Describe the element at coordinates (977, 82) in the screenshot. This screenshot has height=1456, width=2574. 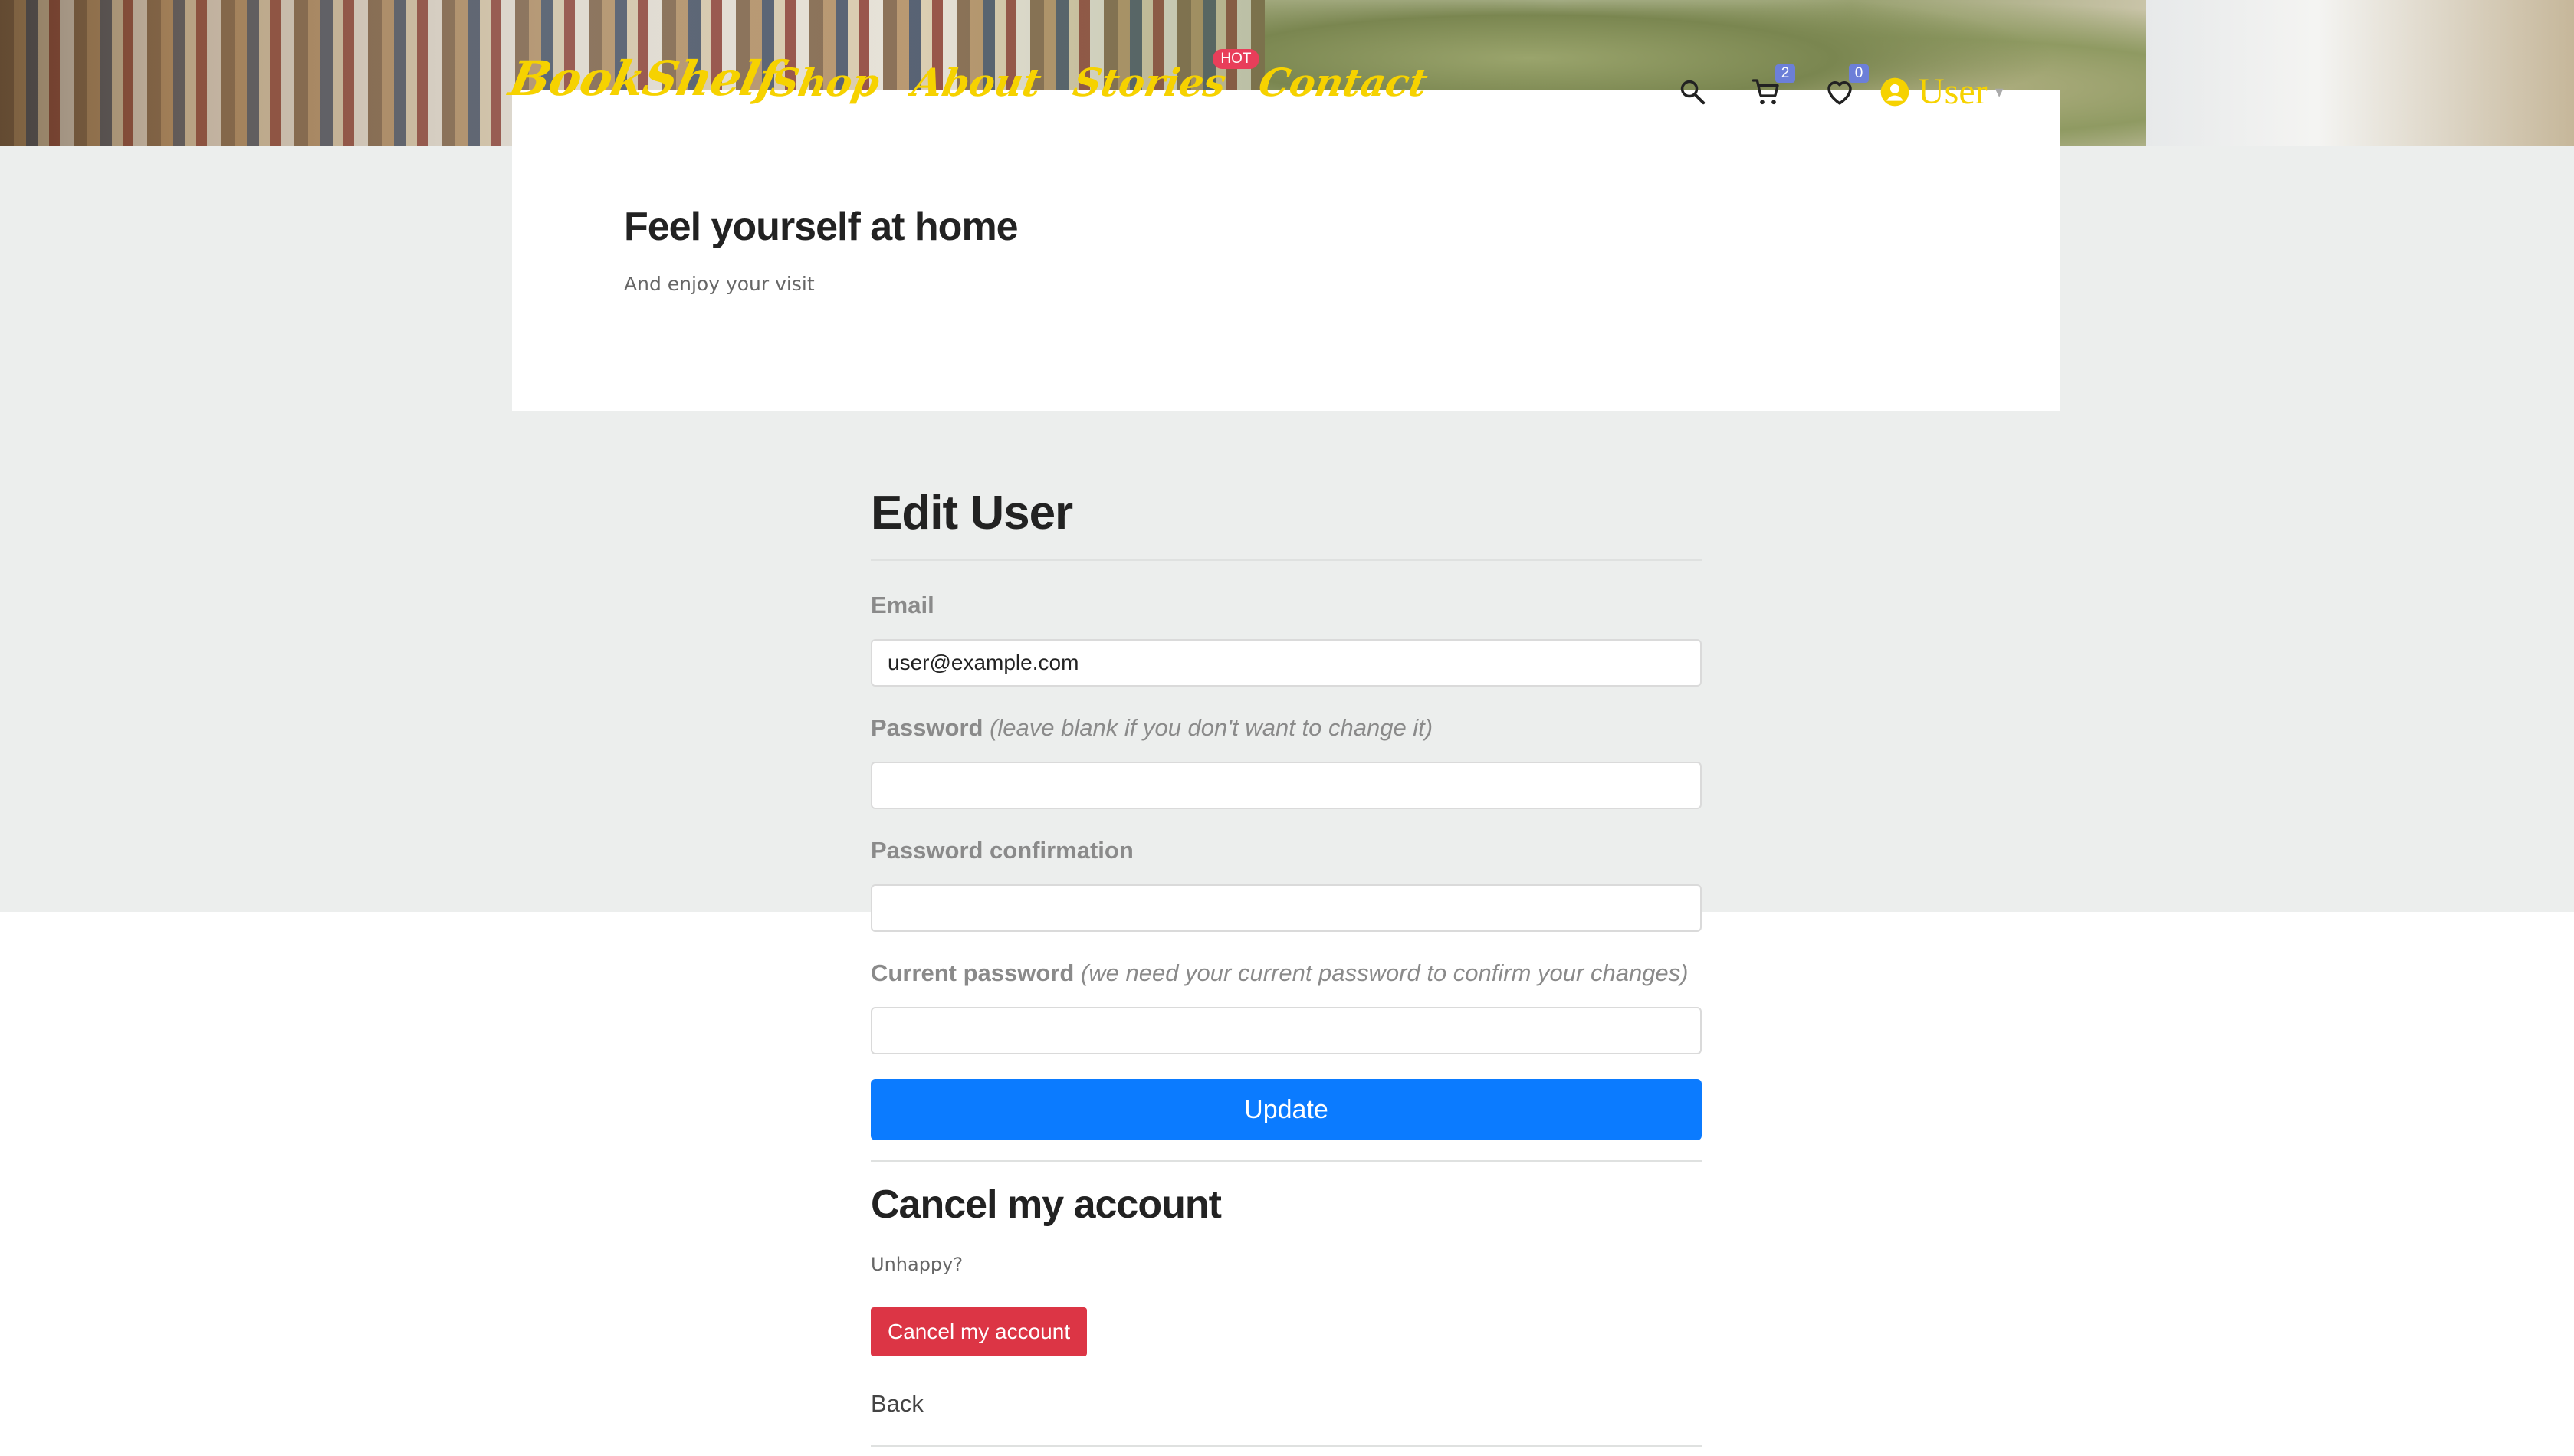
I see `nav-link-about: About` at that location.